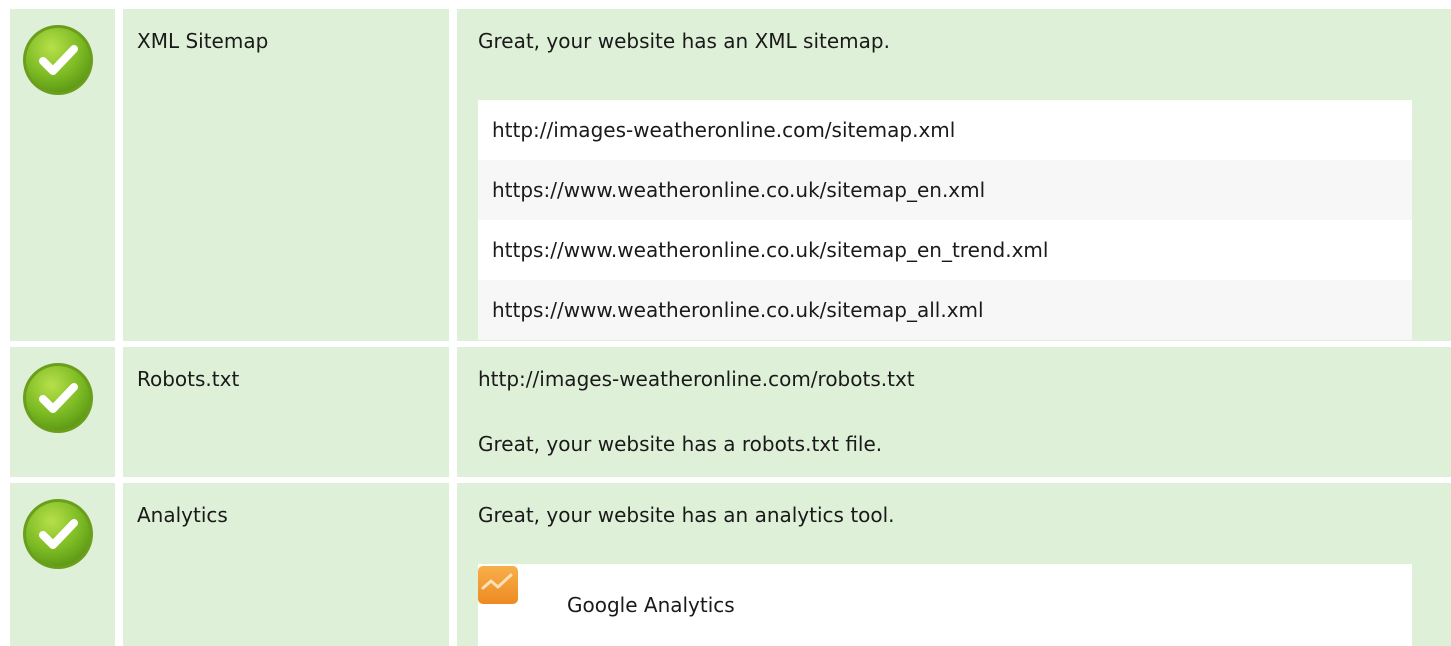  I want to click on google-analytics-icon, so click(498, 585).